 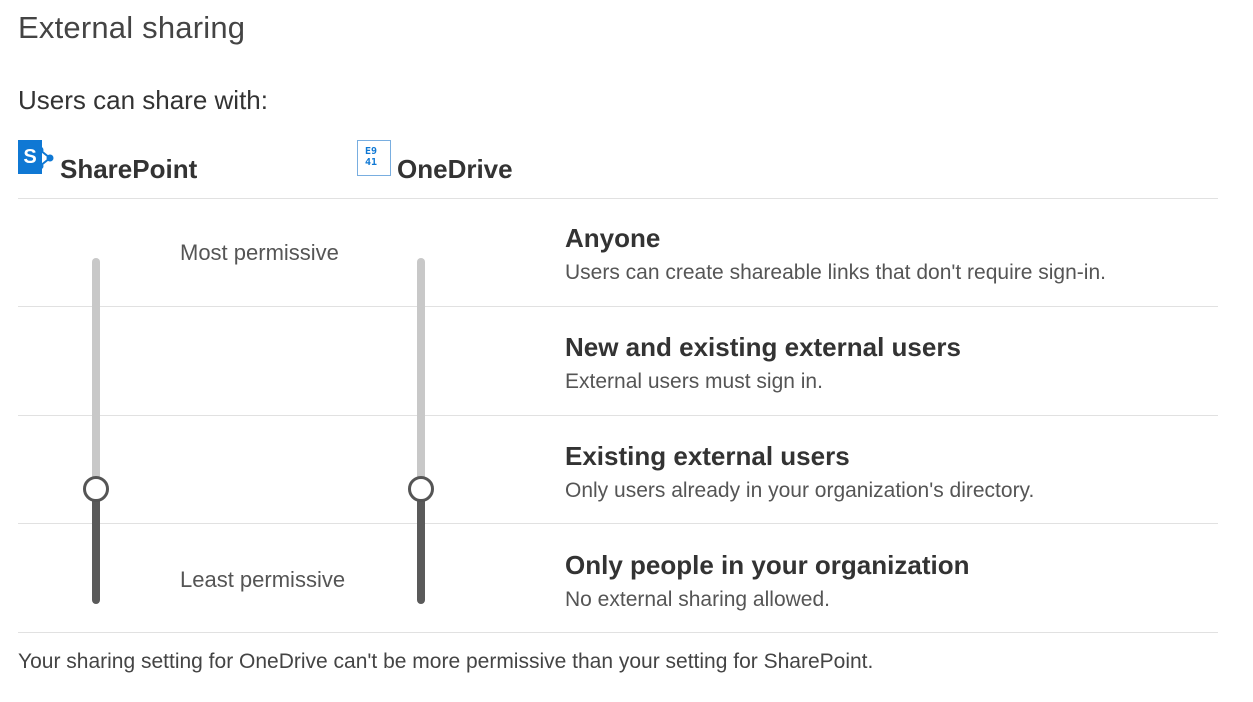 I want to click on sharepoint-label: SharePoint, so click(x=129, y=169).